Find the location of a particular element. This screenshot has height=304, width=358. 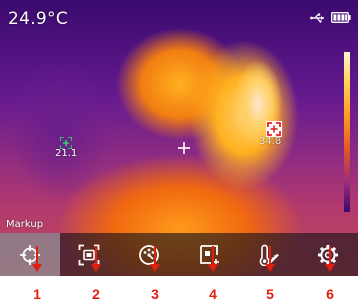

callout-number-6: 6 is located at coordinates (330, 294).